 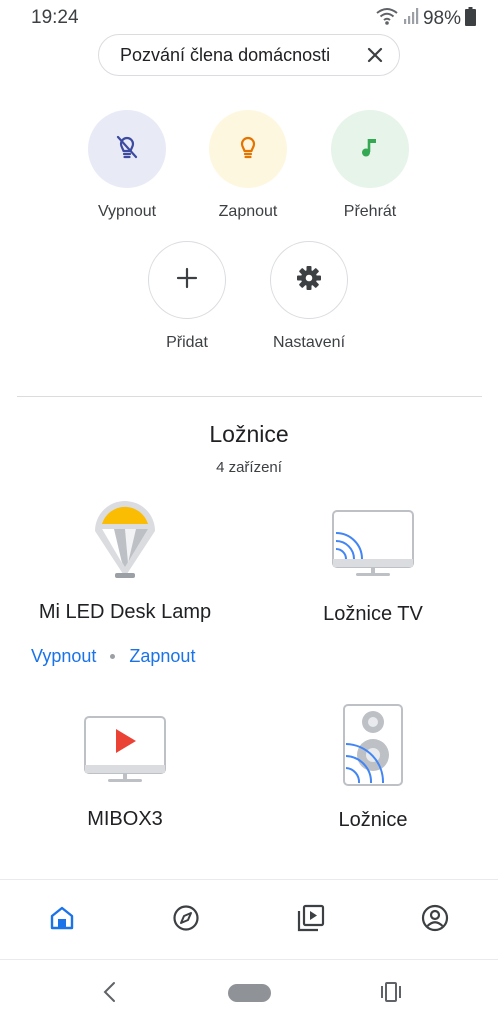 I want to click on signal-icon, so click(x=411, y=18).